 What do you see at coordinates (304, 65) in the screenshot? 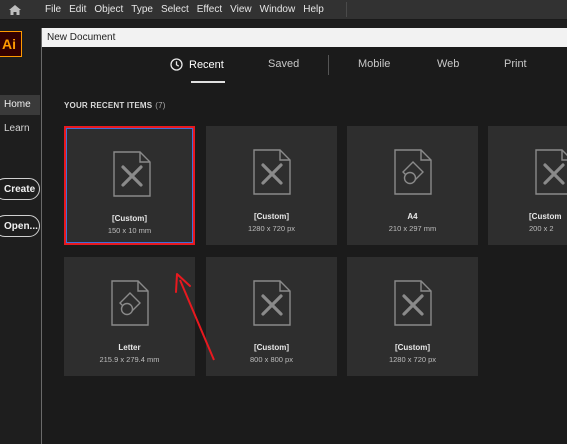
I see `preset-tabs: Recent Saved Mobile Web Print` at bounding box center [304, 65].